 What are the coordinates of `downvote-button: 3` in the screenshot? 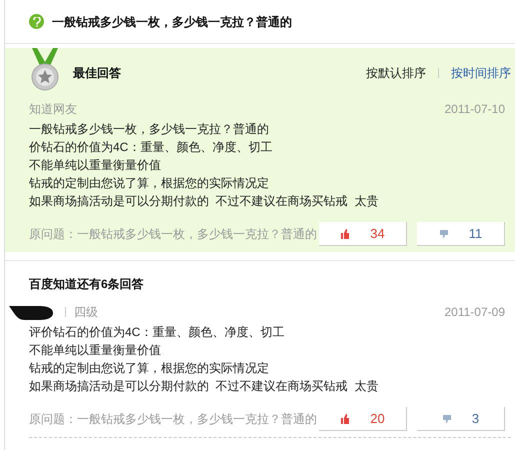 It's located at (461, 419).